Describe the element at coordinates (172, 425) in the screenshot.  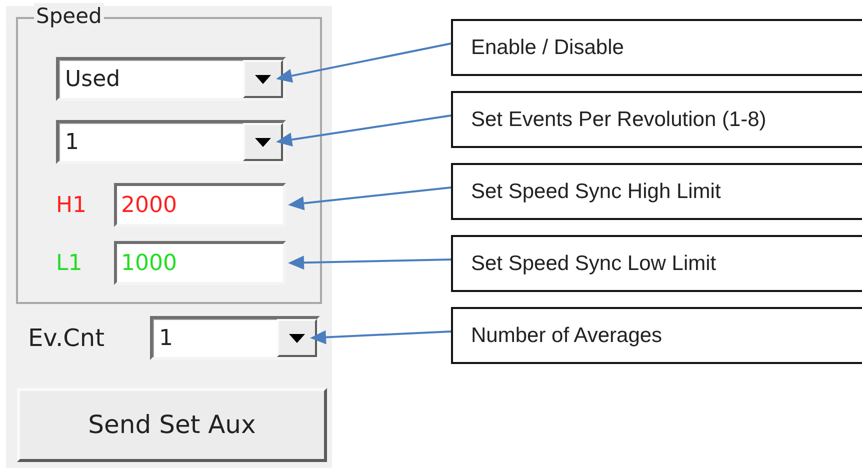
I see `send-button: Send Set Aux` at that location.